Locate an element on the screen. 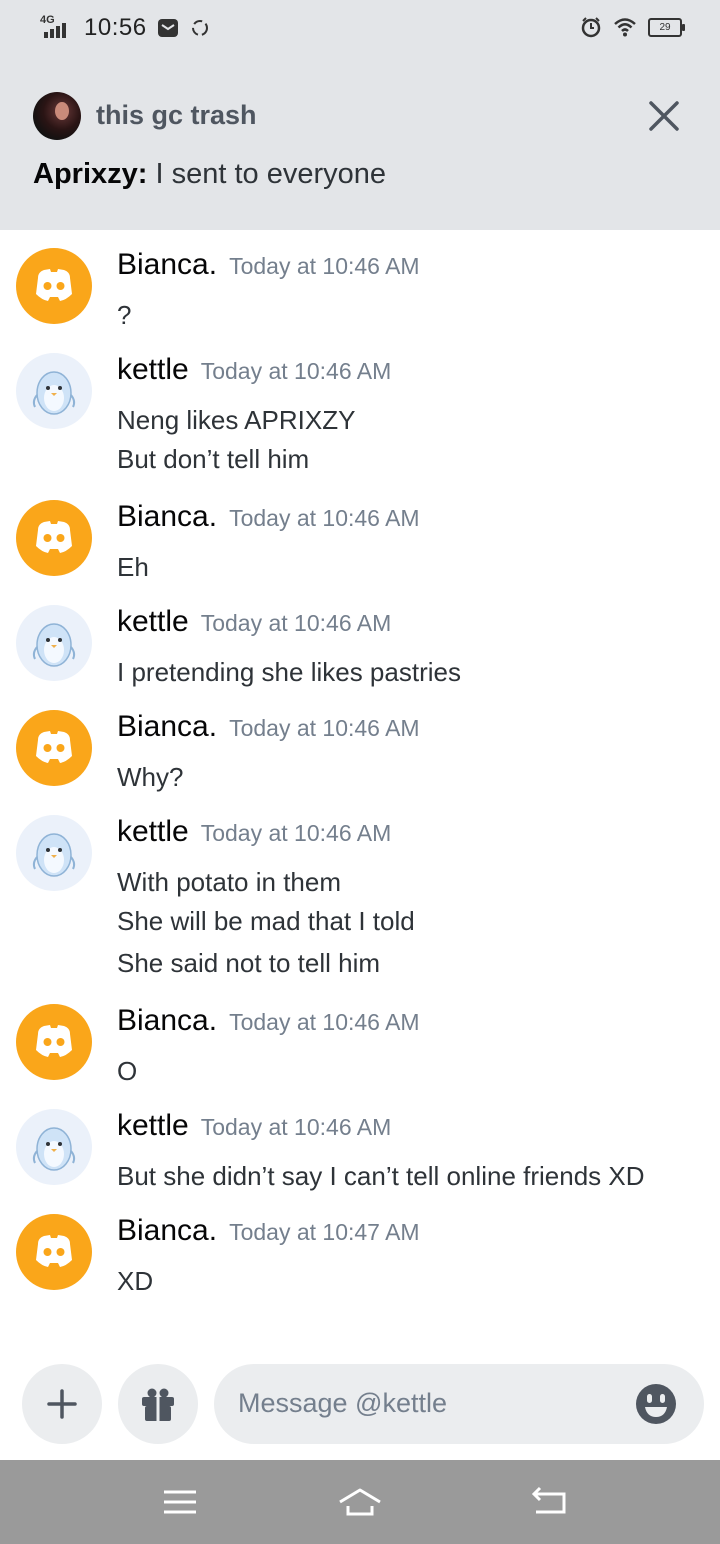  notification-text: I sent to everyone is located at coordinates (271, 174).